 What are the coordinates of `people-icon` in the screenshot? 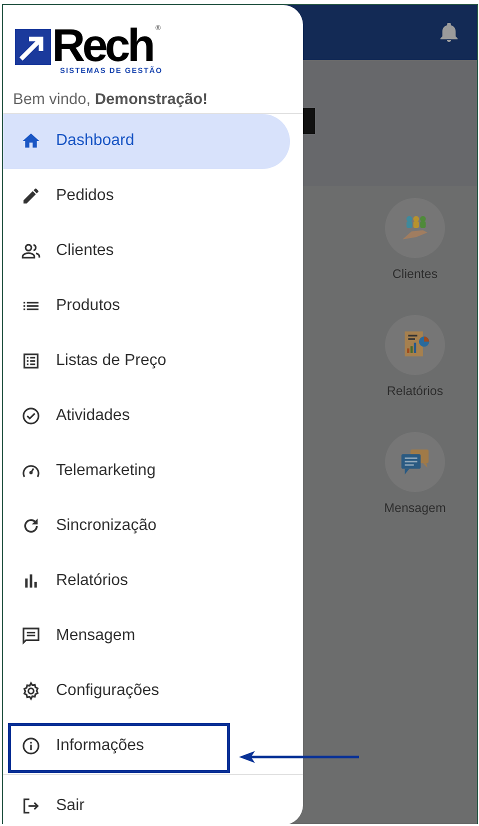 It's located at (31, 251).